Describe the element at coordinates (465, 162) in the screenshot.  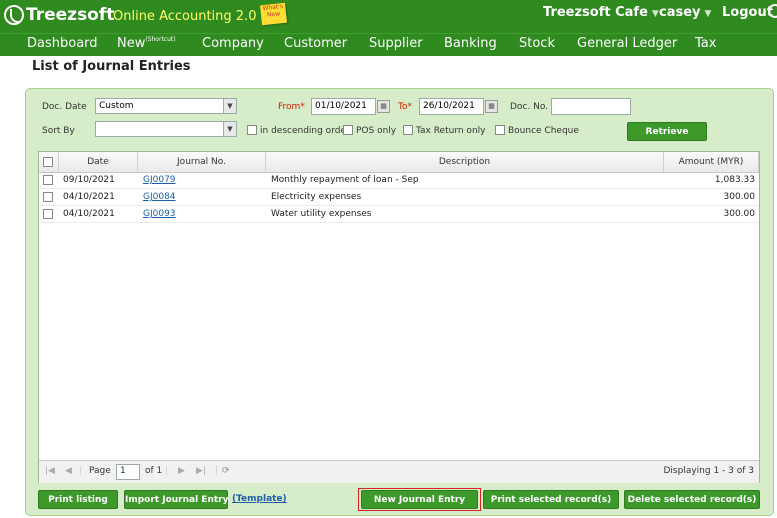
I see `col-description: Description` at that location.